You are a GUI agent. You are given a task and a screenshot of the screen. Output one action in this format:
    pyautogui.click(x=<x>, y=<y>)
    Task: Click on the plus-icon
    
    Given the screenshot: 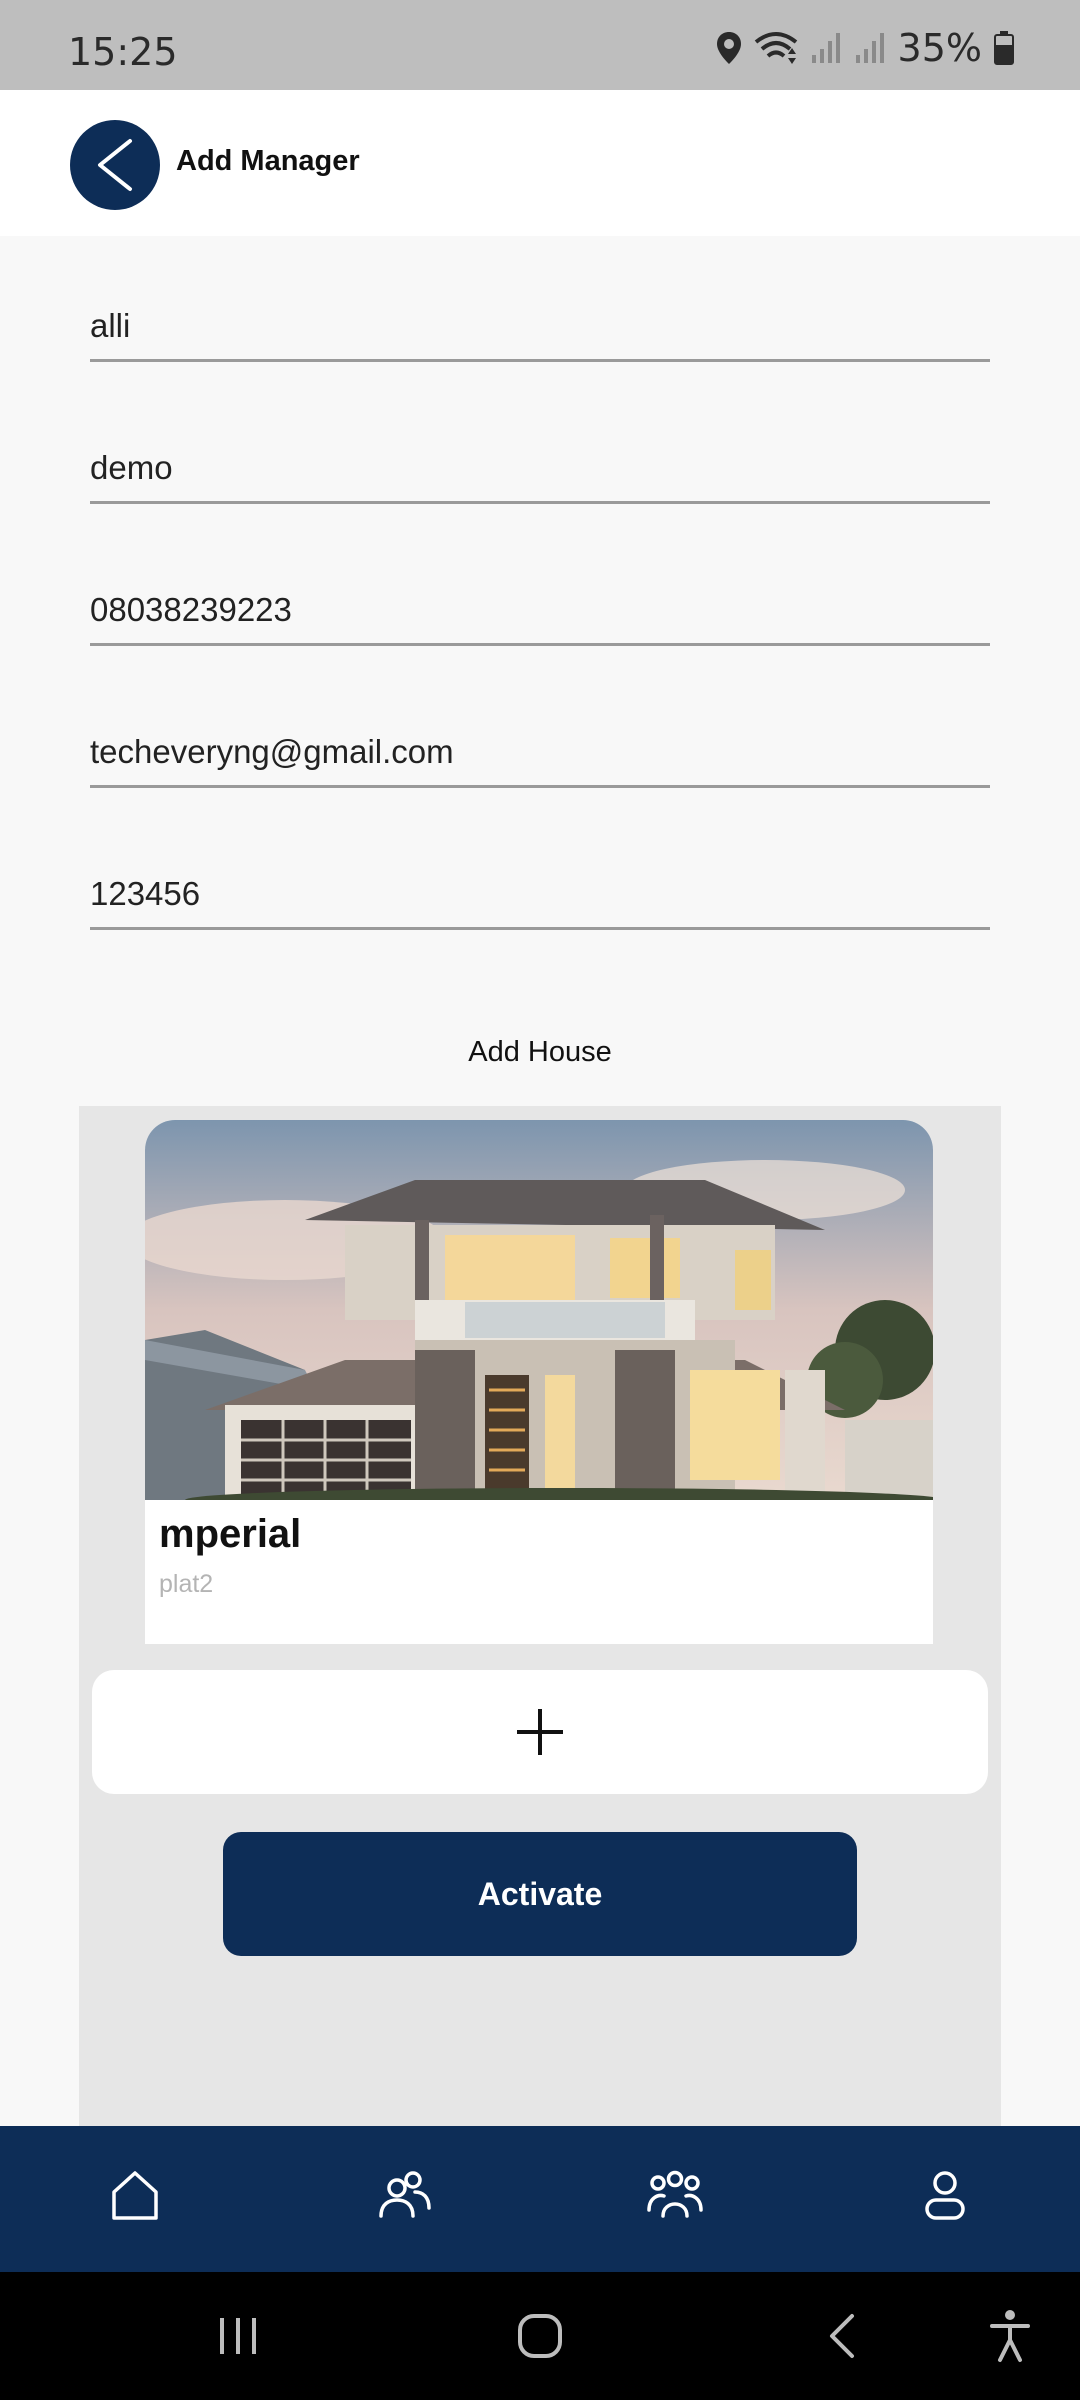 What is the action you would take?
    pyautogui.click(x=540, y=1732)
    